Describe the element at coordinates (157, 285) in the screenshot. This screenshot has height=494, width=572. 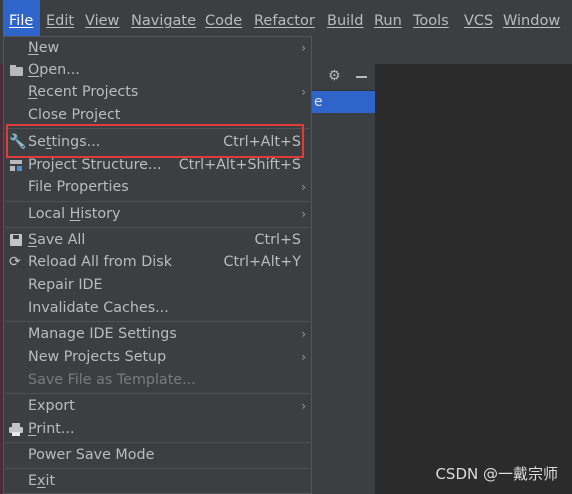
I see `menu-item-repair-ide: Repair IDE` at that location.